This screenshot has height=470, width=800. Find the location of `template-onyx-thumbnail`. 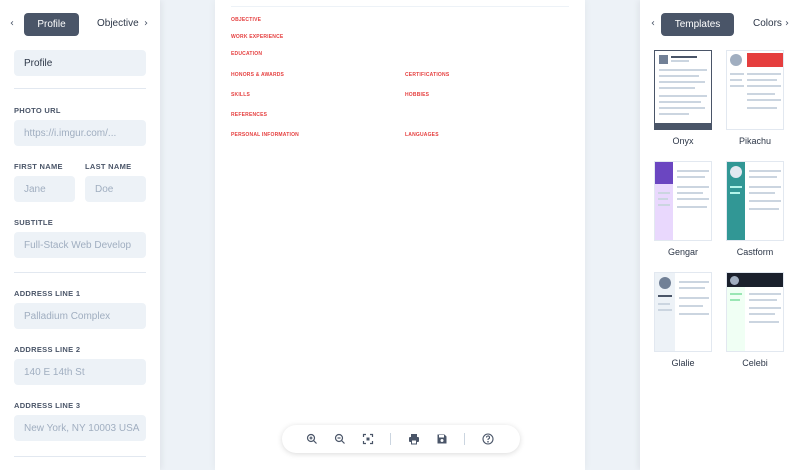

template-onyx-thumbnail is located at coordinates (683, 90).